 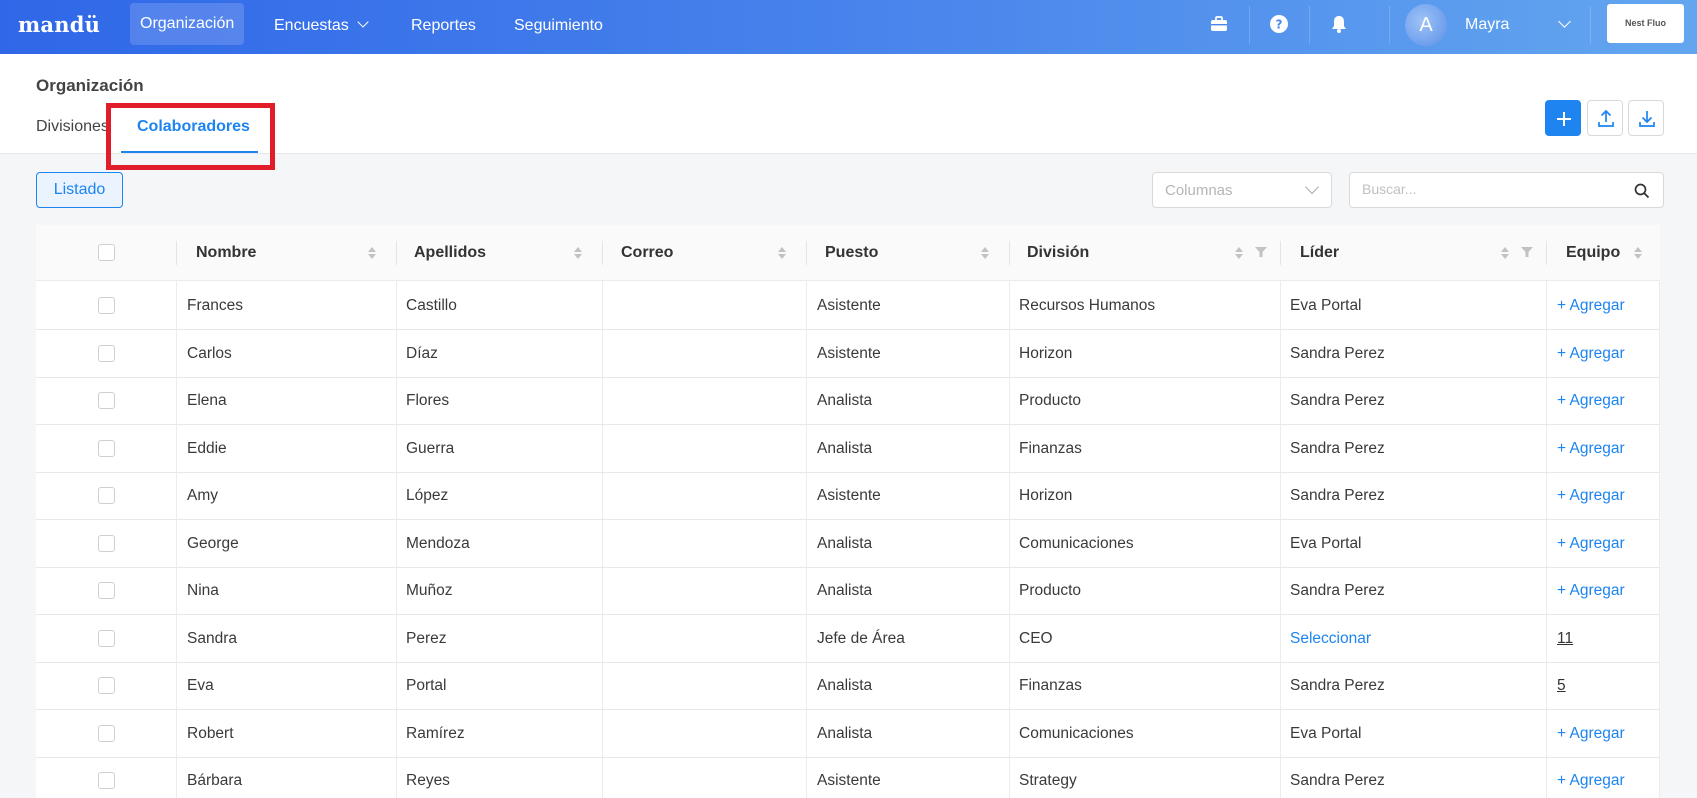 What do you see at coordinates (106, 252) in the screenshot?
I see `select-all-checkbox` at bounding box center [106, 252].